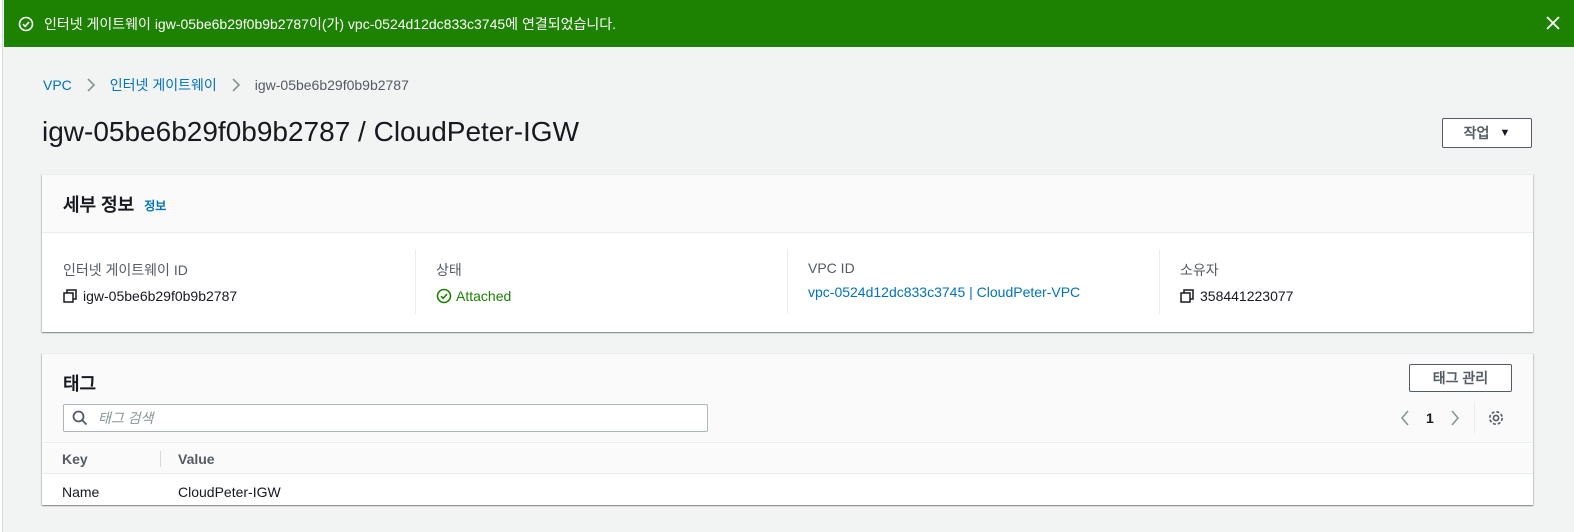 The height and width of the screenshot is (532, 1574). Describe the element at coordinates (1345, 296) in the screenshot. I see `detail-value: 358441223077` at that location.